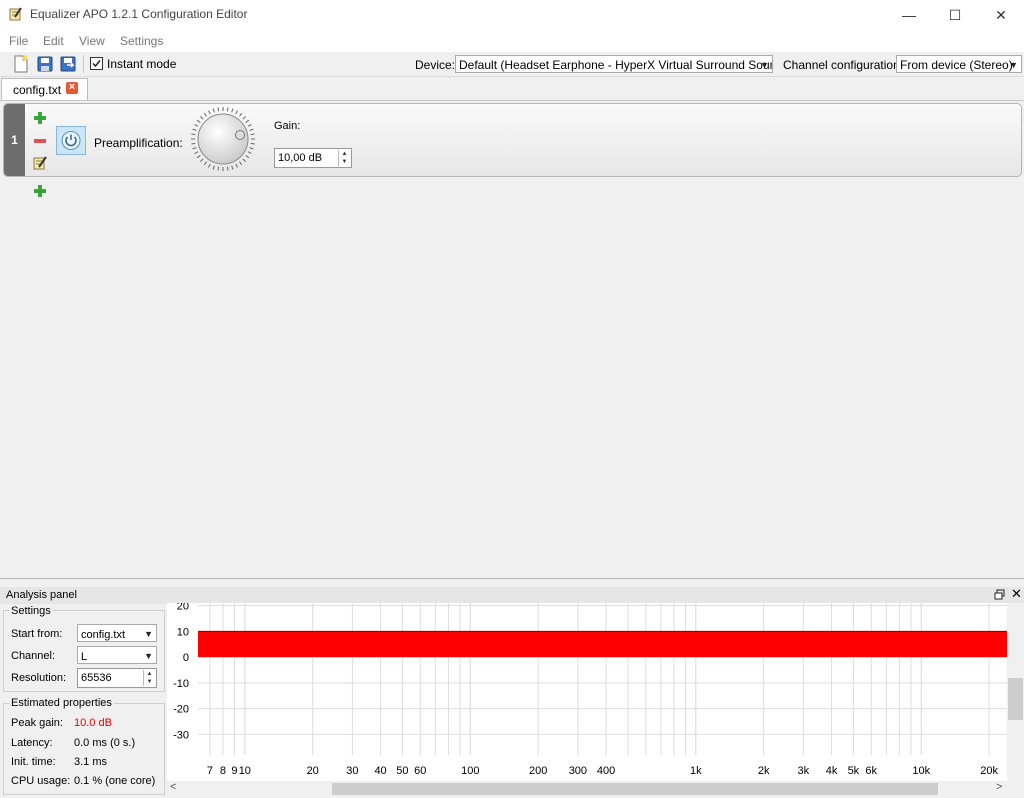  I want to click on channel-config-label: Channel configuration:, so click(843, 65).